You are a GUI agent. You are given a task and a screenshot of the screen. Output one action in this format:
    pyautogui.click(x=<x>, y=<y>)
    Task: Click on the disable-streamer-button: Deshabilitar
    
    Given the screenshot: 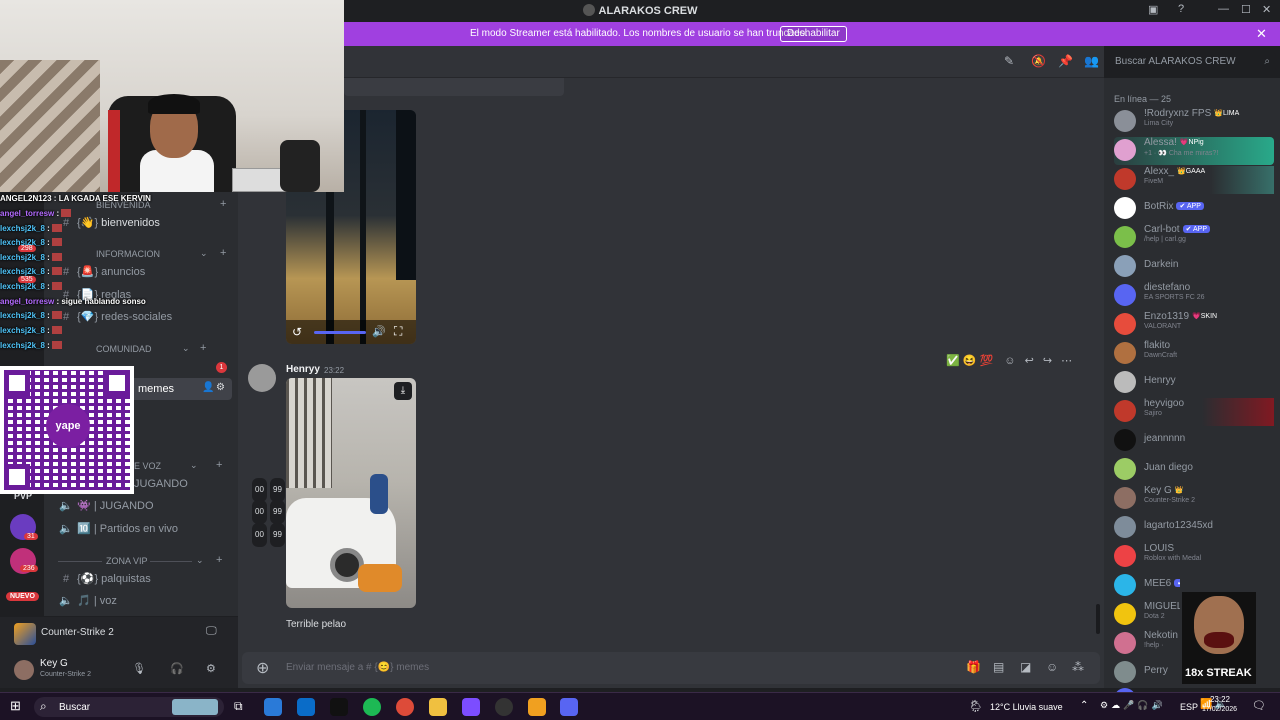 What is the action you would take?
    pyautogui.click(x=813, y=34)
    